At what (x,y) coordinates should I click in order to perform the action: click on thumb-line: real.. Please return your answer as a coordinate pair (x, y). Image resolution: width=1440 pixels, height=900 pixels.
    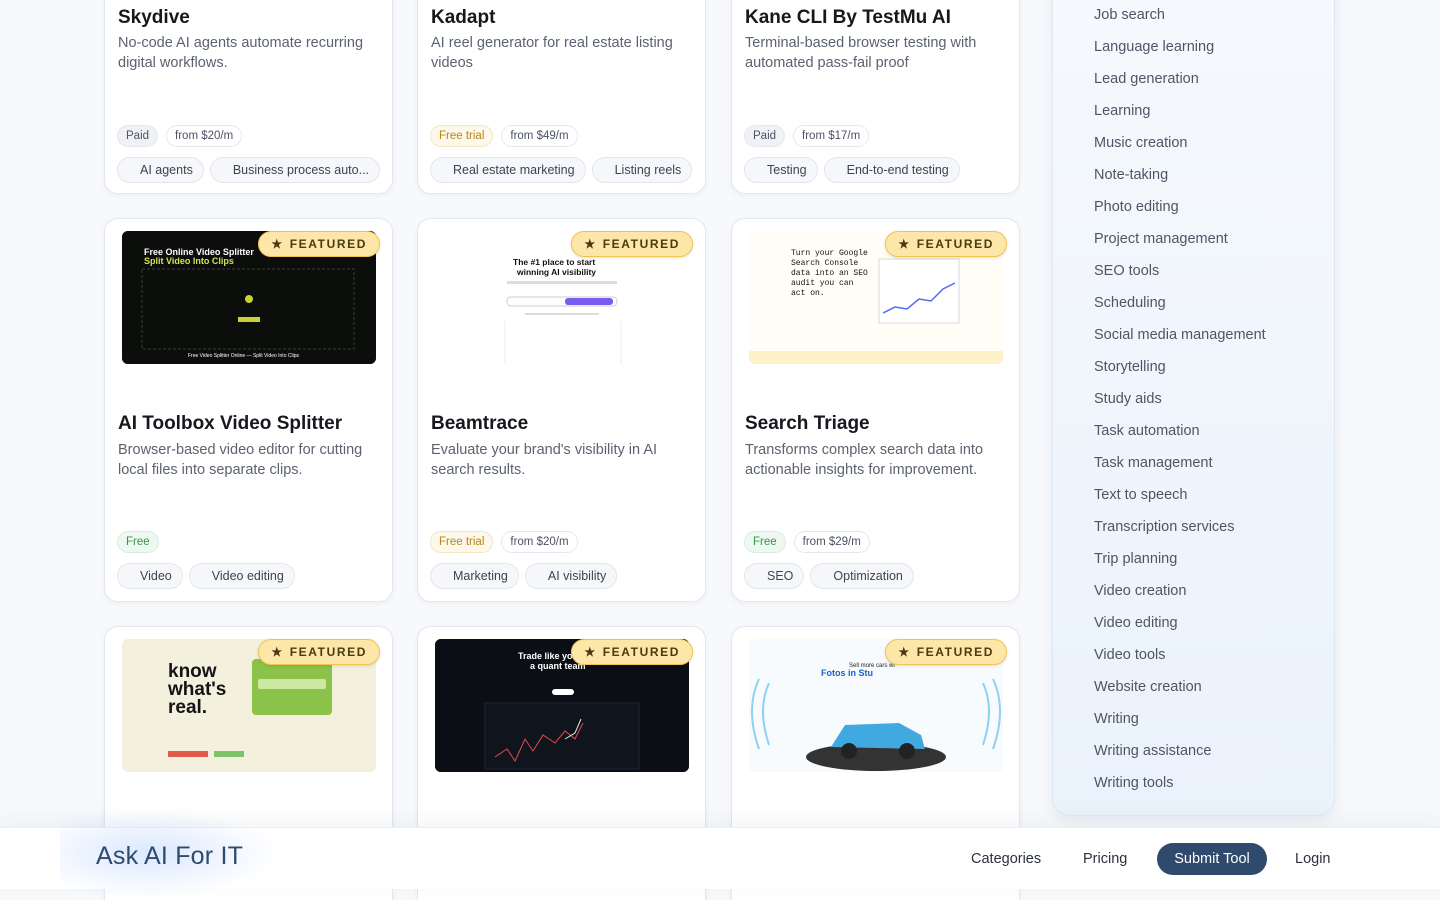
    Looking at the image, I should click on (187, 707).